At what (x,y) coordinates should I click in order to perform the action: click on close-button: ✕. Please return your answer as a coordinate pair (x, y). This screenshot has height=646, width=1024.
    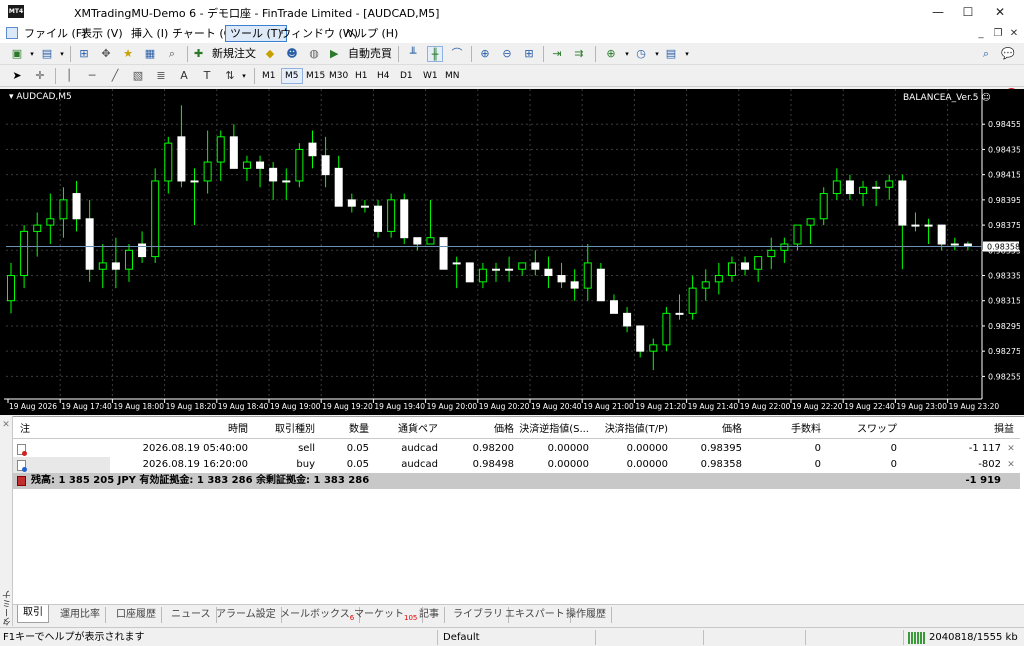
    Looking at the image, I should click on (1000, 12).